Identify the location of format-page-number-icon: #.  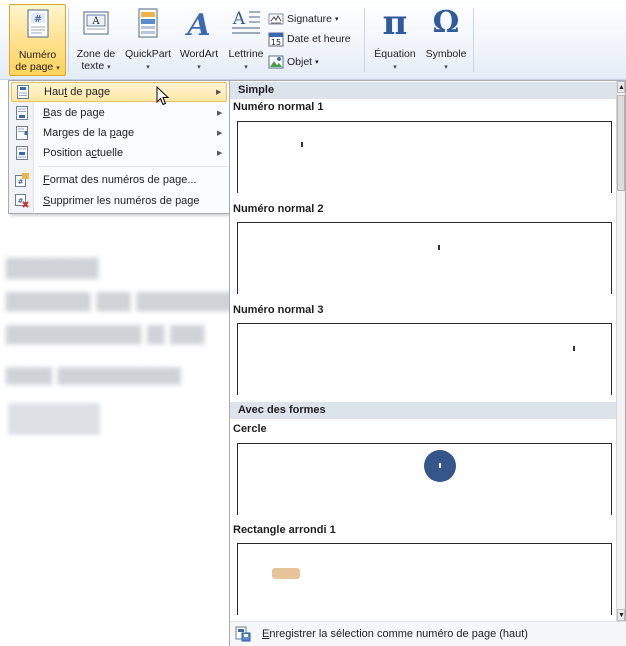
(22, 180).